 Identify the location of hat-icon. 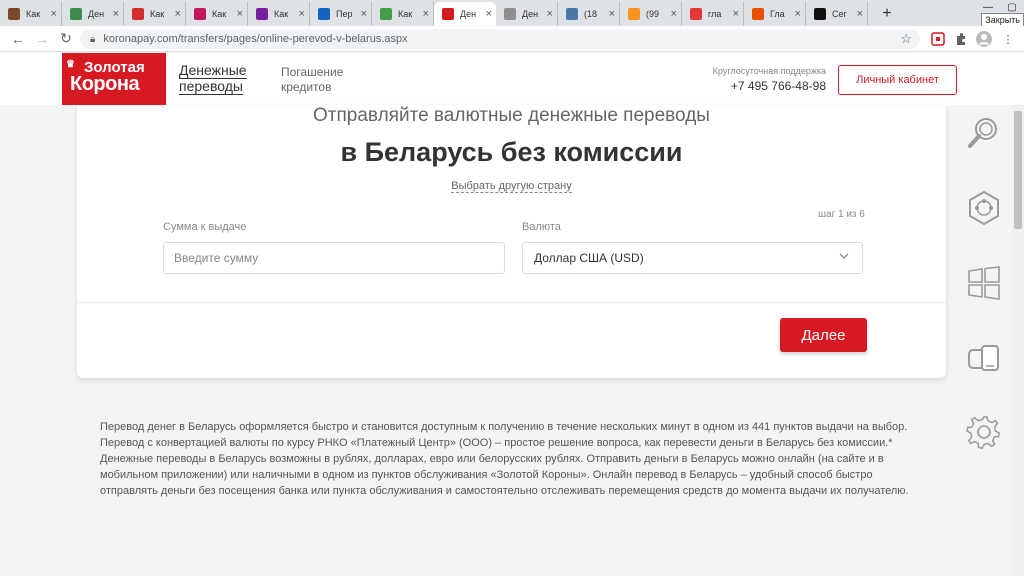
(14, 14).